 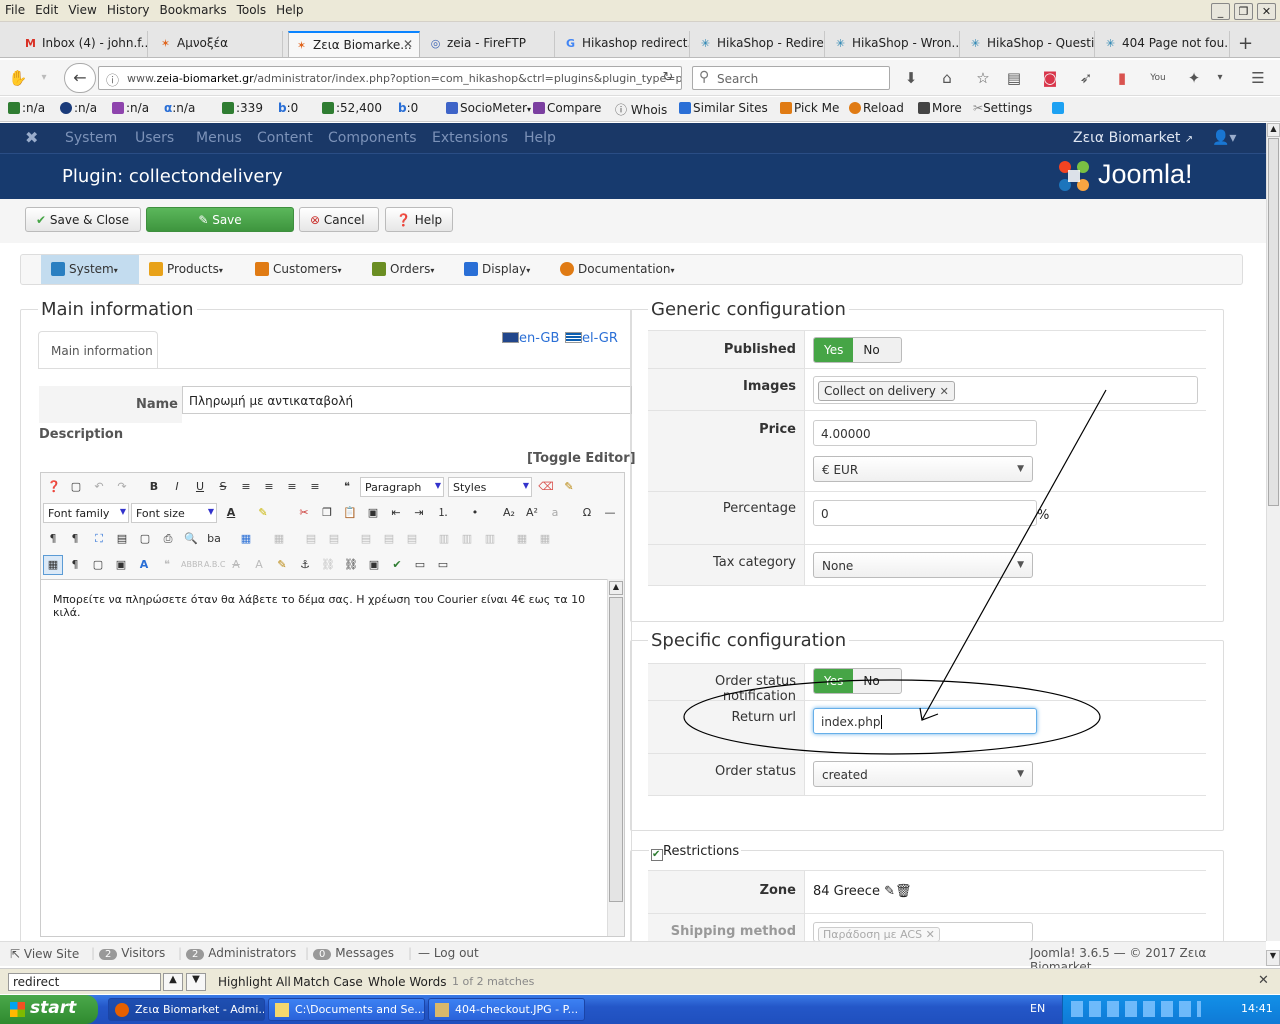 What do you see at coordinates (128, 8) in the screenshot?
I see `menu-history: History` at bounding box center [128, 8].